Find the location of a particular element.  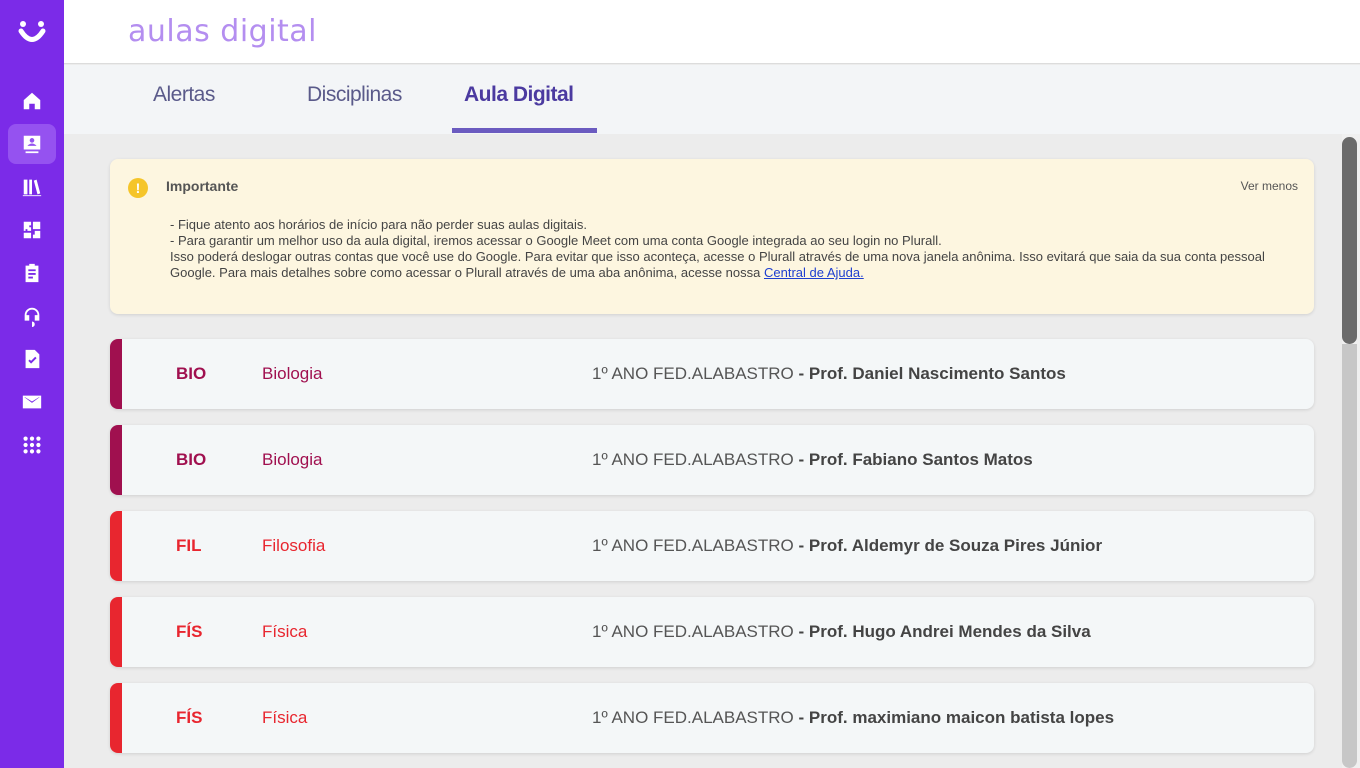

sidebar-item-messages is located at coordinates (32, 402).